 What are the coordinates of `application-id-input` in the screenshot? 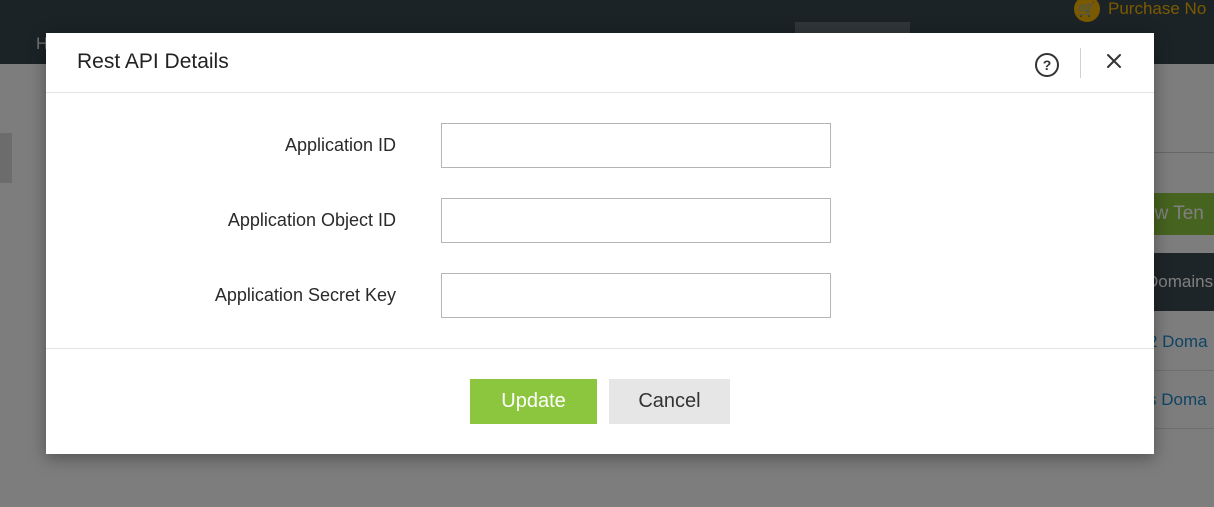 It's located at (636, 145).